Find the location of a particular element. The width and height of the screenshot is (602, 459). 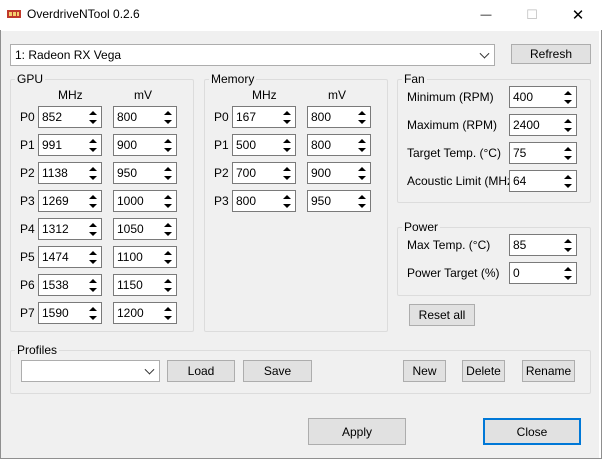

power-setting-spin: 0 is located at coordinates (543, 273).